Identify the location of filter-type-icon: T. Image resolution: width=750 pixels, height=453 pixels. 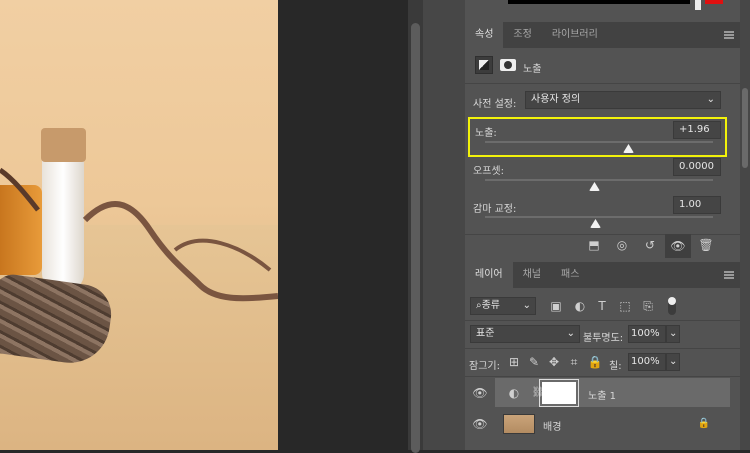
(602, 306).